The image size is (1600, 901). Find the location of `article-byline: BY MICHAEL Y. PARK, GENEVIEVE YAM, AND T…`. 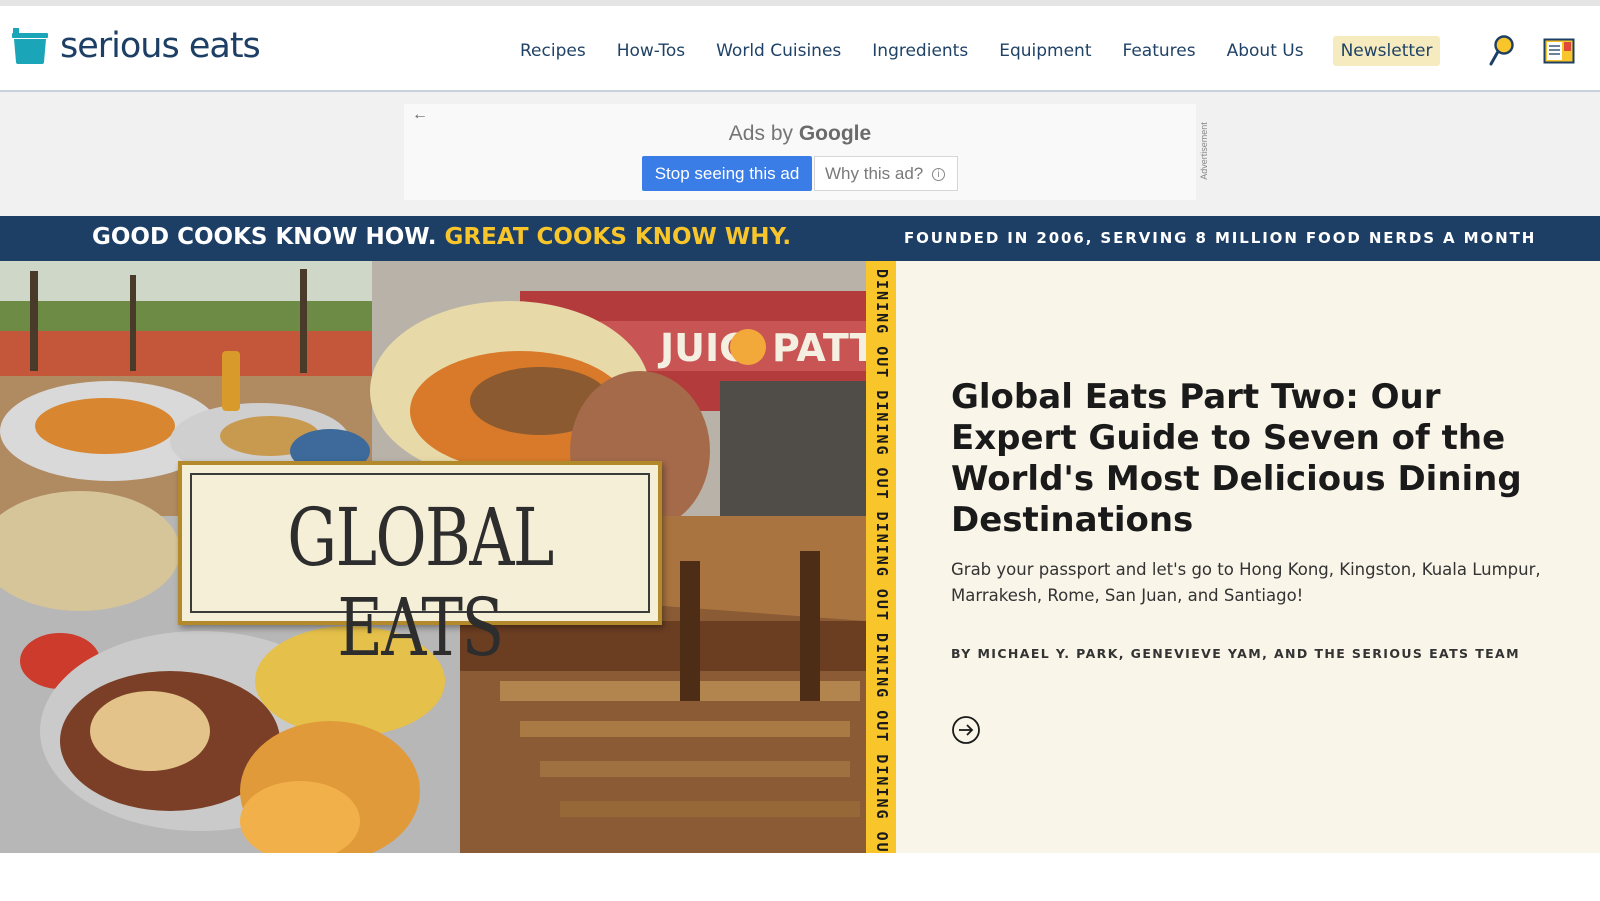

article-byline: BY MICHAEL Y. PARK, GENEVIEVE YAM, AND T… is located at coordinates (1235, 653).